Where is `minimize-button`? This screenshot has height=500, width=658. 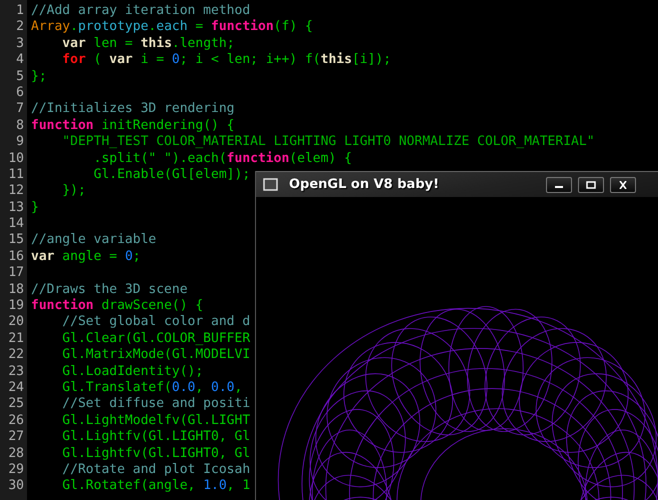
minimize-button is located at coordinates (559, 184).